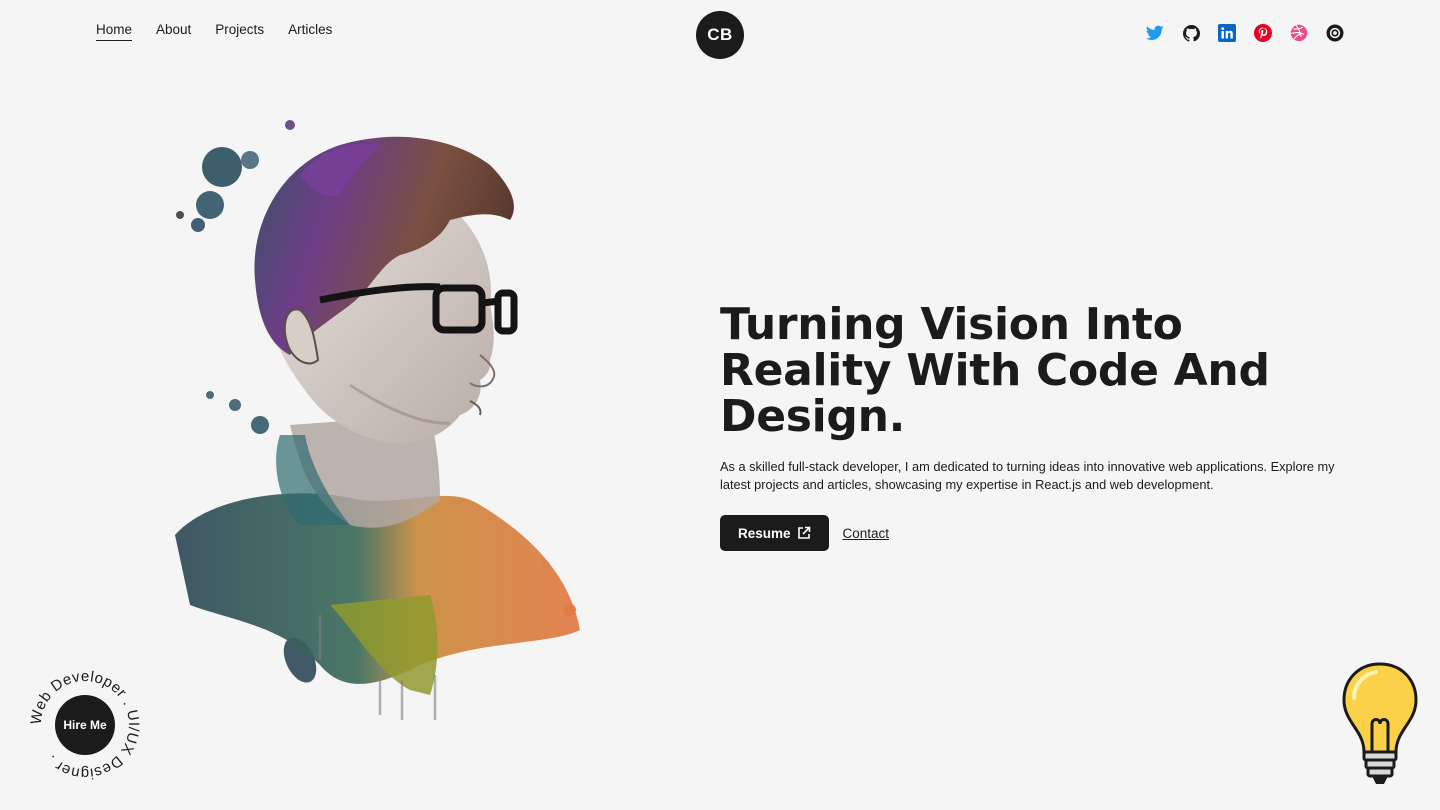  What do you see at coordinates (1227, 33) in the screenshot?
I see `linkedin-icon` at bounding box center [1227, 33].